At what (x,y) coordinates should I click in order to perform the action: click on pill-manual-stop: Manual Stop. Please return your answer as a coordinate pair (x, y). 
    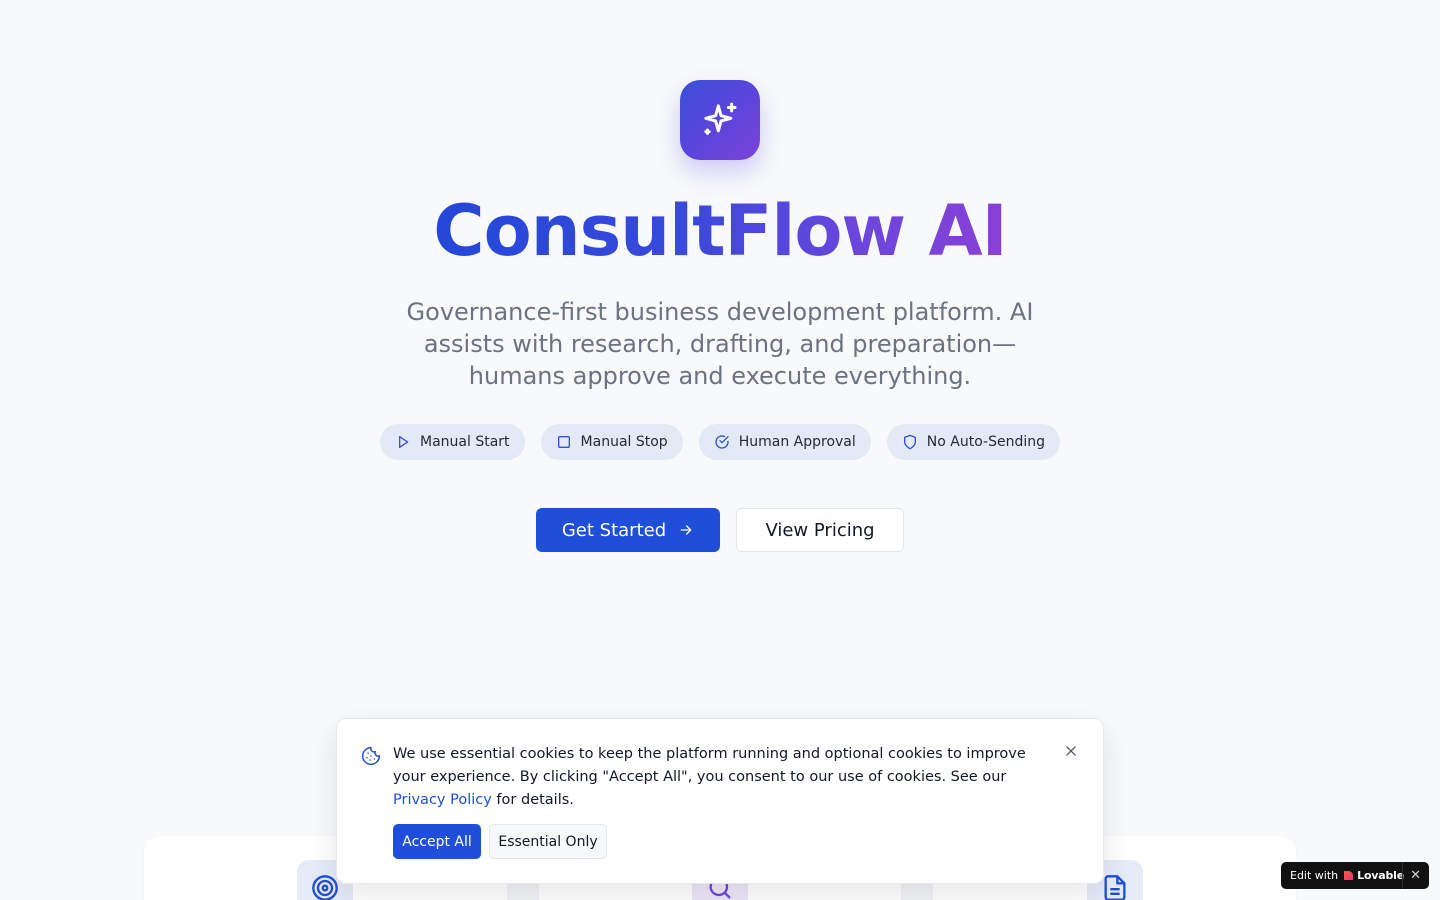
    Looking at the image, I should click on (611, 442).